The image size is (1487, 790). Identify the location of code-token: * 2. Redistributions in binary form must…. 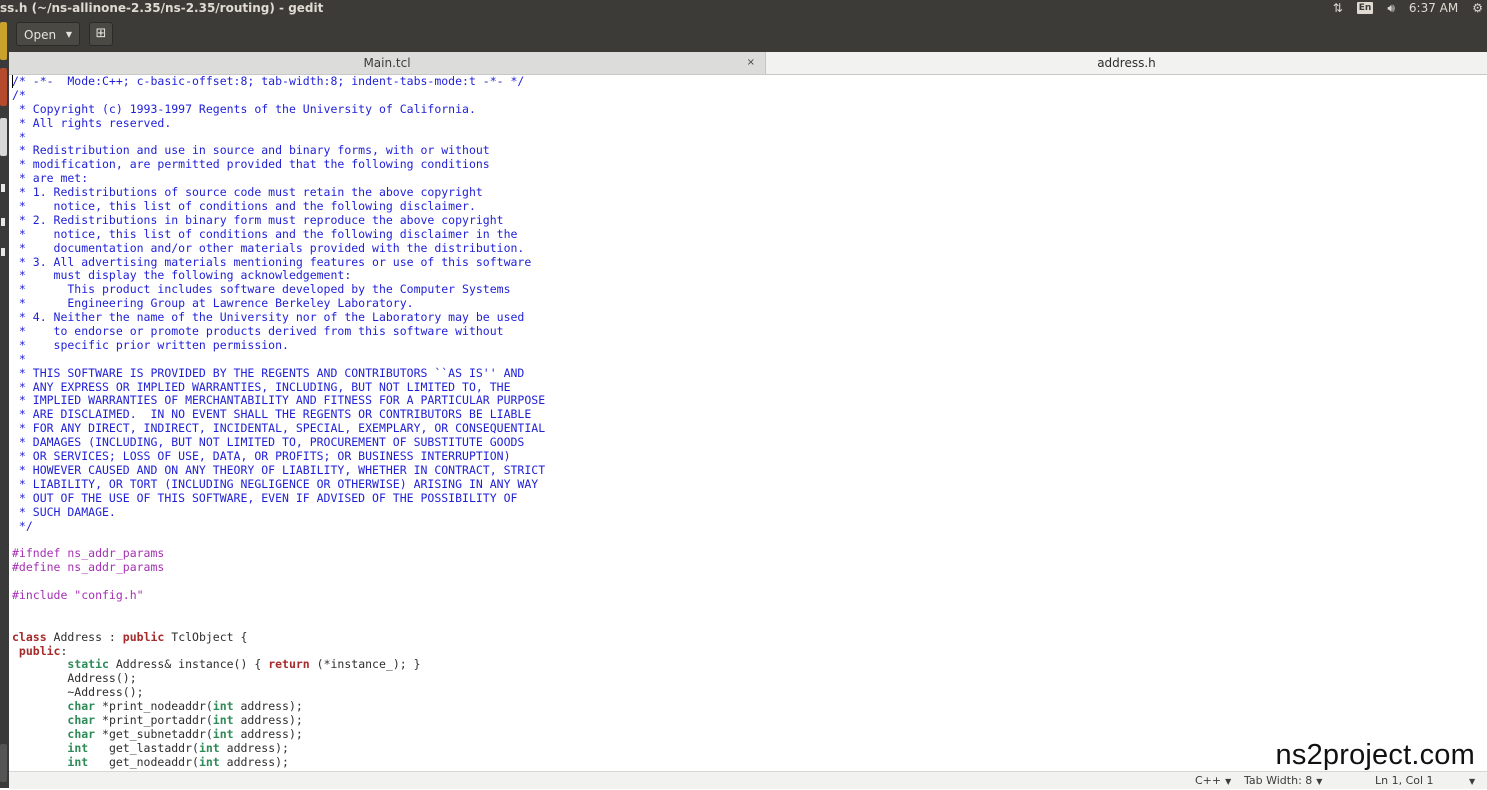
(258, 219).